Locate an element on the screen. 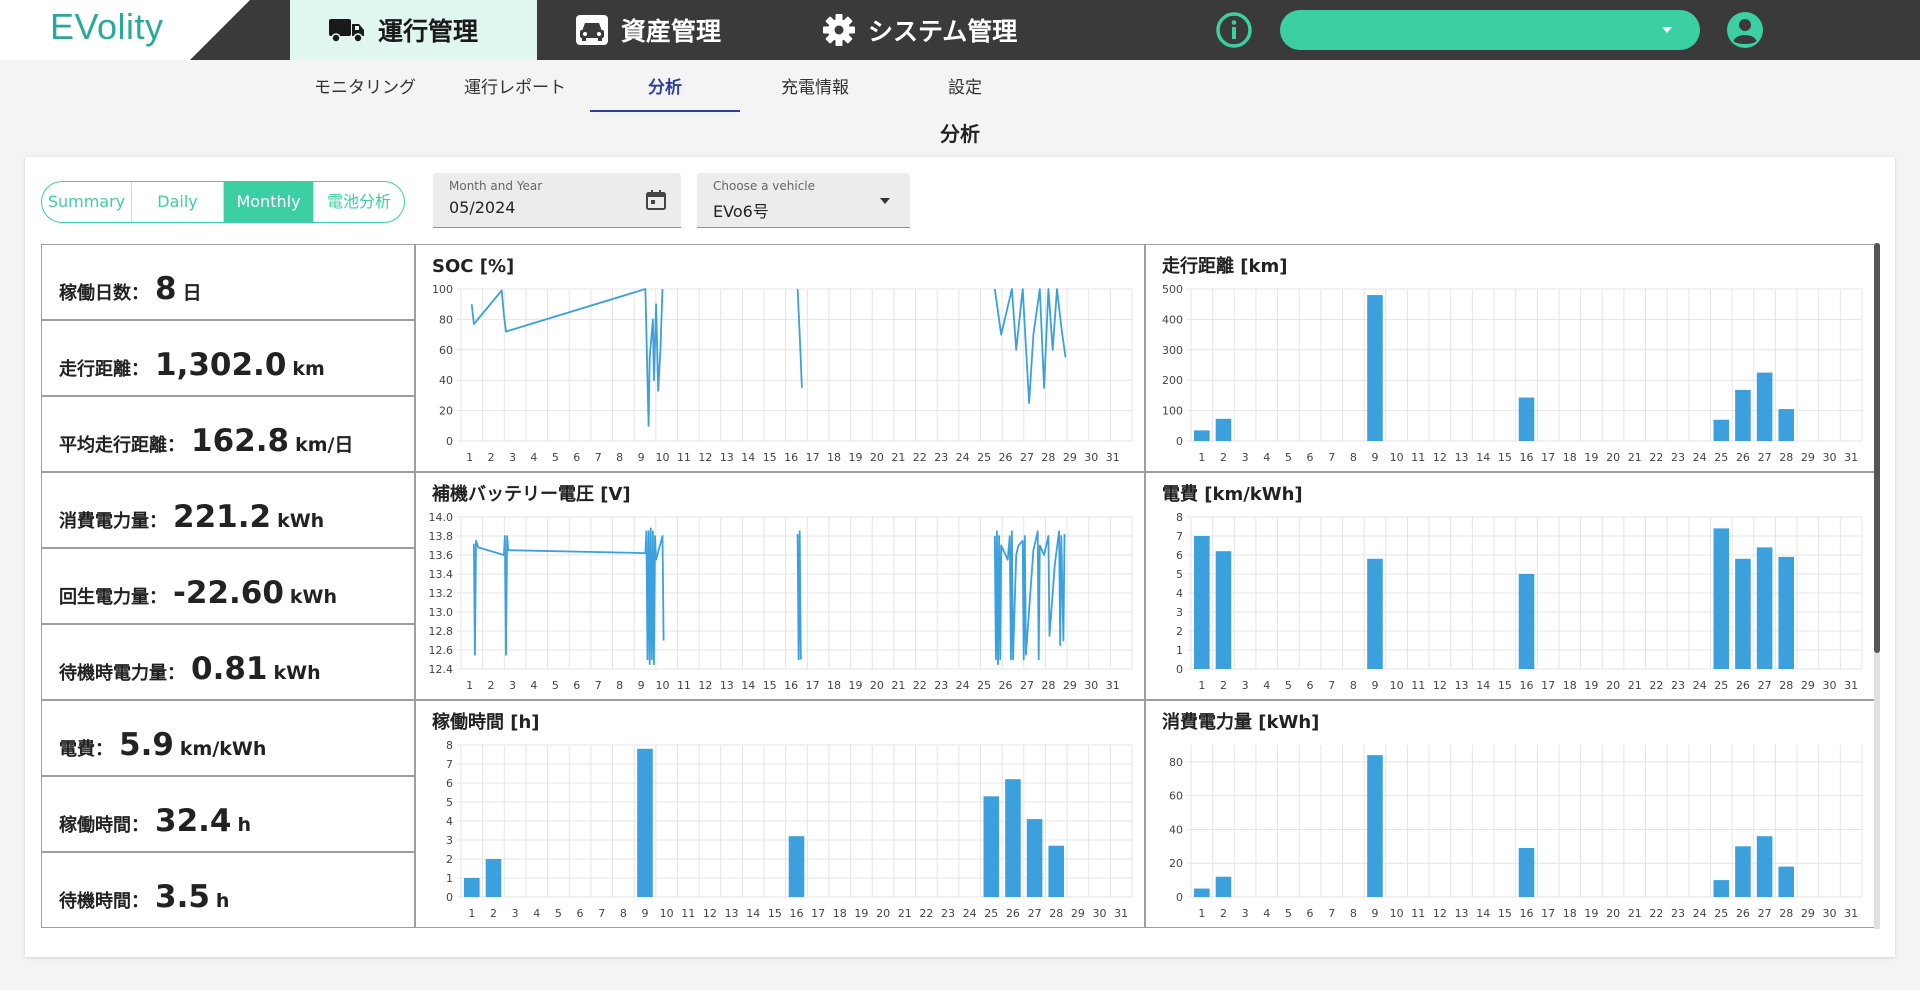  y-tick-label: 20 is located at coordinates (1176, 863).